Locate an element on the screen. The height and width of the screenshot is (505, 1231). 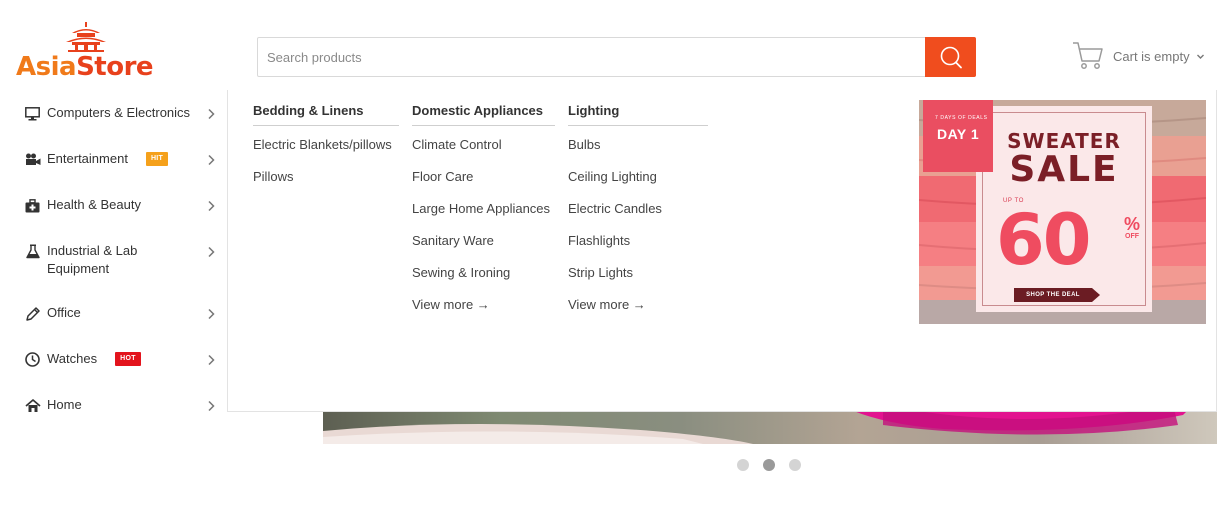
sidebar-item-watches: Watches HOT is located at coordinates (122, 359).